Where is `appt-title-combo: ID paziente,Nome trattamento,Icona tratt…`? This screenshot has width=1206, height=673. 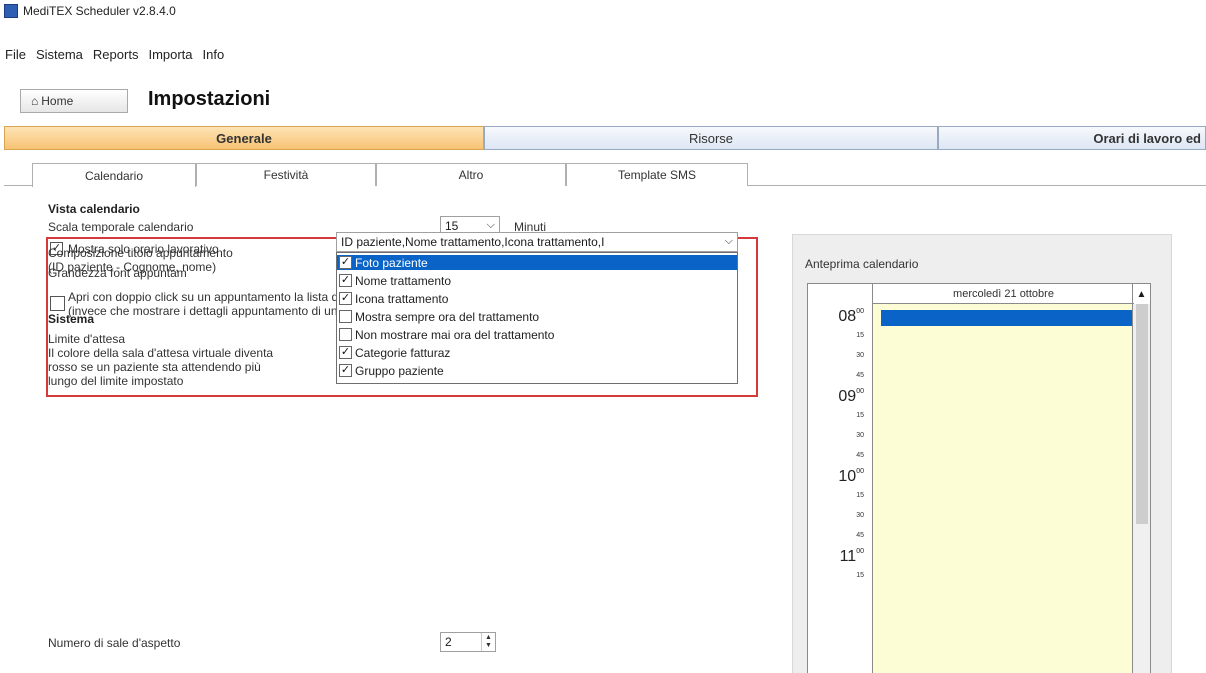
appt-title-combo: ID paziente,Nome trattamento,Icona tratt… is located at coordinates (537, 242).